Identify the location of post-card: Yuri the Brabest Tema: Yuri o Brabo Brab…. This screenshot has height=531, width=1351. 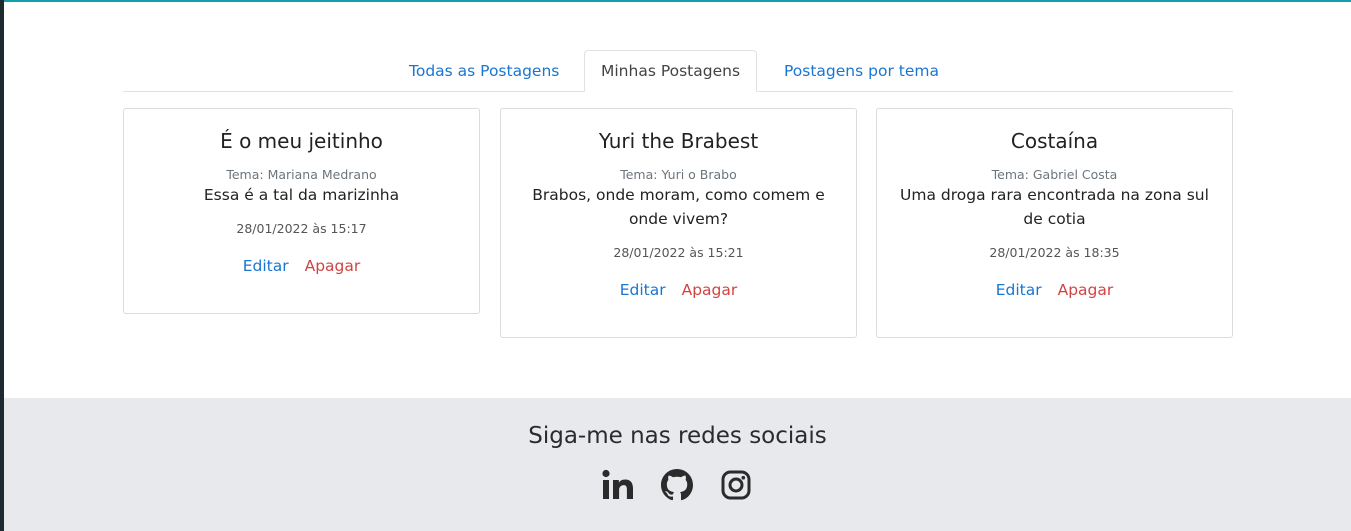
(678, 223).